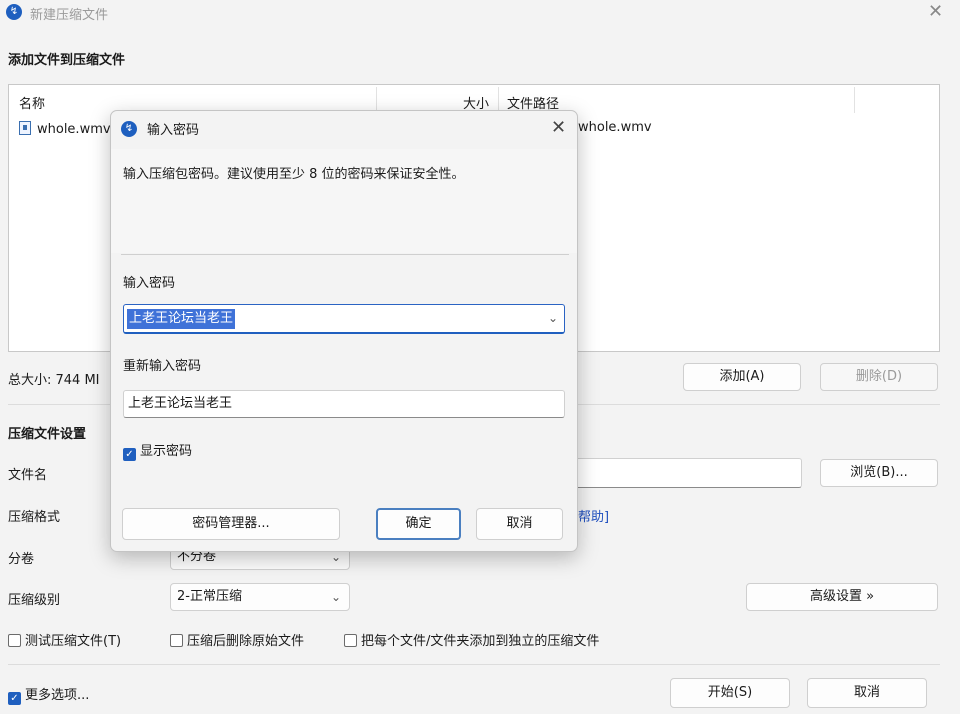  I want to click on password-combobox: 上老王论坛当老王 ⌄, so click(344, 319).